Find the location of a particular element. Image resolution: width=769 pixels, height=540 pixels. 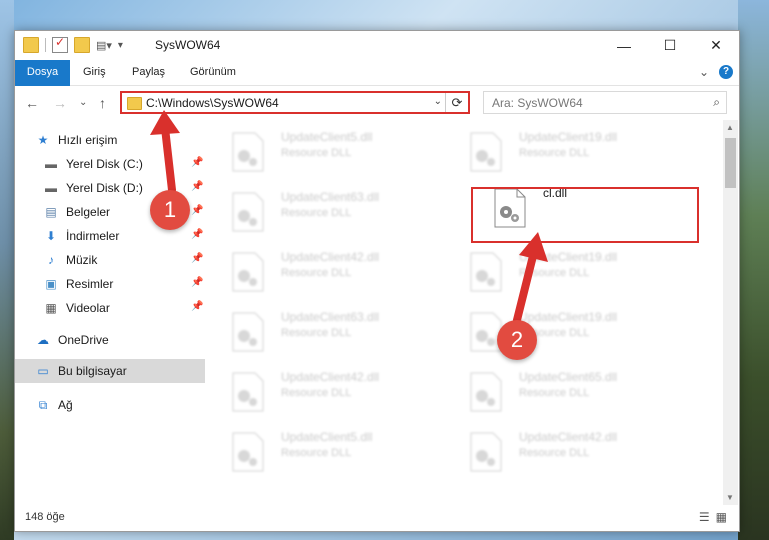

search-icon: ⌕ is located at coordinates (716, 102).